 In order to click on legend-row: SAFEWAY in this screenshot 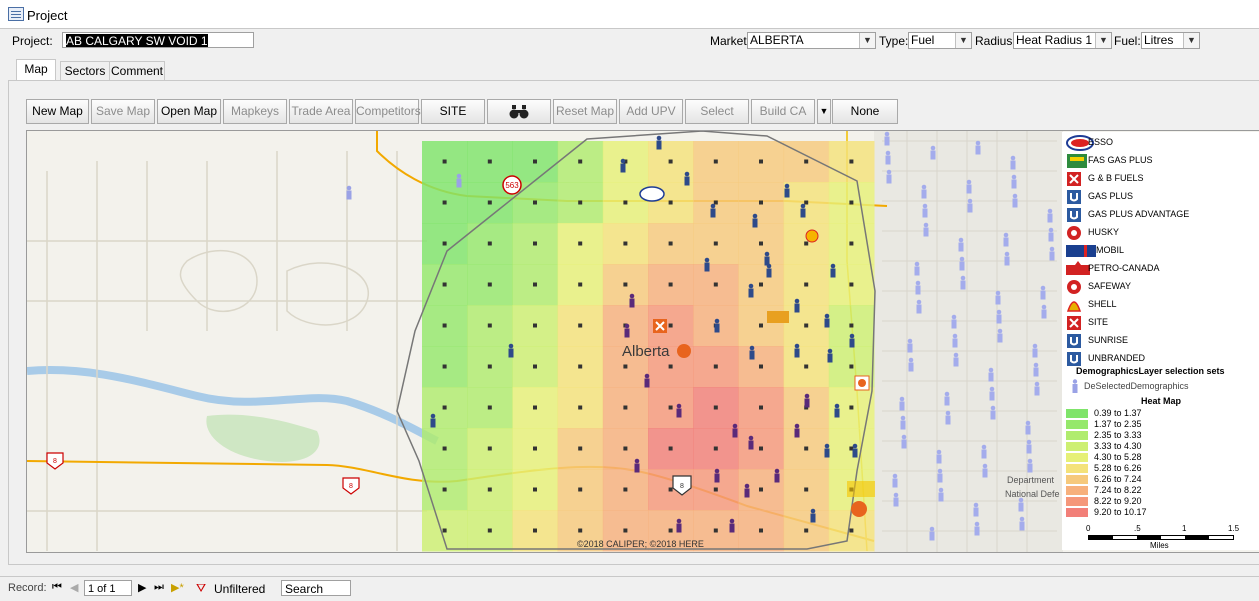, I will do `click(1160, 287)`.